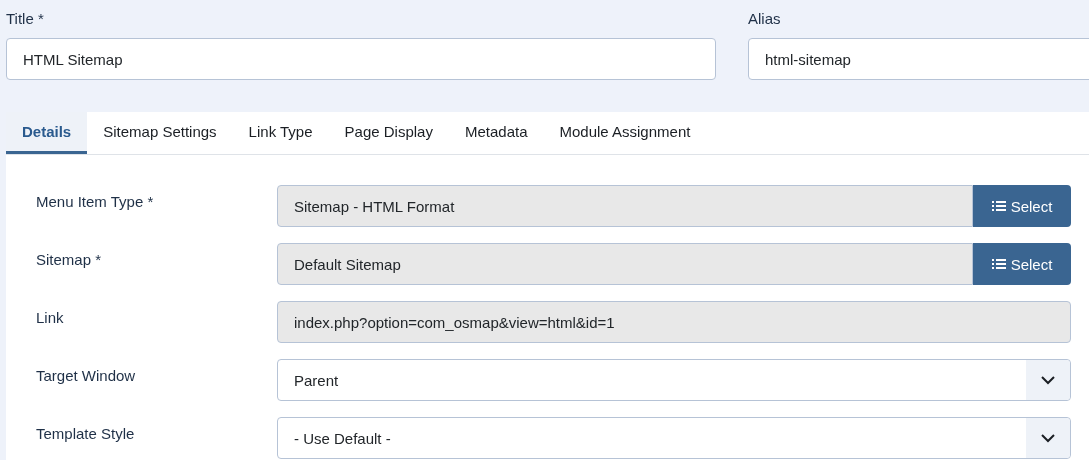  What do you see at coordinates (280, 133) in the screenshot?
I see `tab: Link Type` at bounding box center [280, 133].